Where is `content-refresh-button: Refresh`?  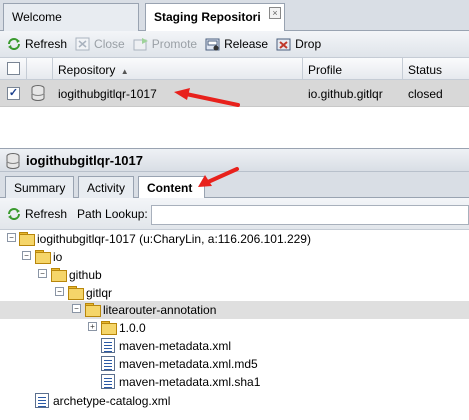 content-refresh-button: Refresh is located at coordinates (36, 214).